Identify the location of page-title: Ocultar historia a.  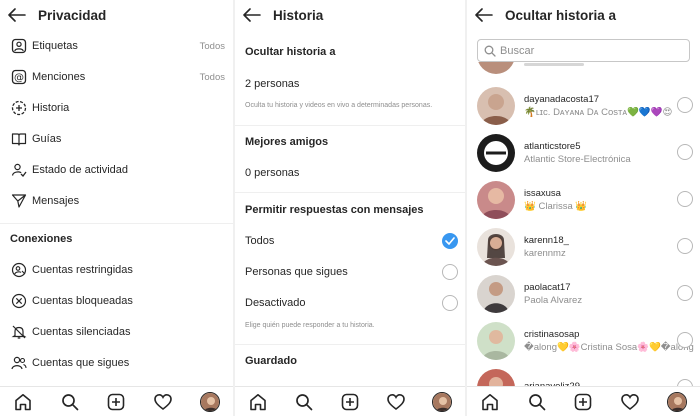
(561, 15).